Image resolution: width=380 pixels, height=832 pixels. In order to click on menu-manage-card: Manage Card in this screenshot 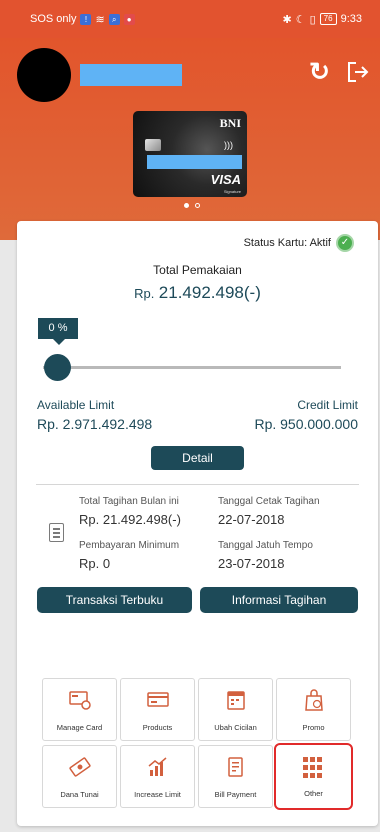, I will do `click(79, 709)`.